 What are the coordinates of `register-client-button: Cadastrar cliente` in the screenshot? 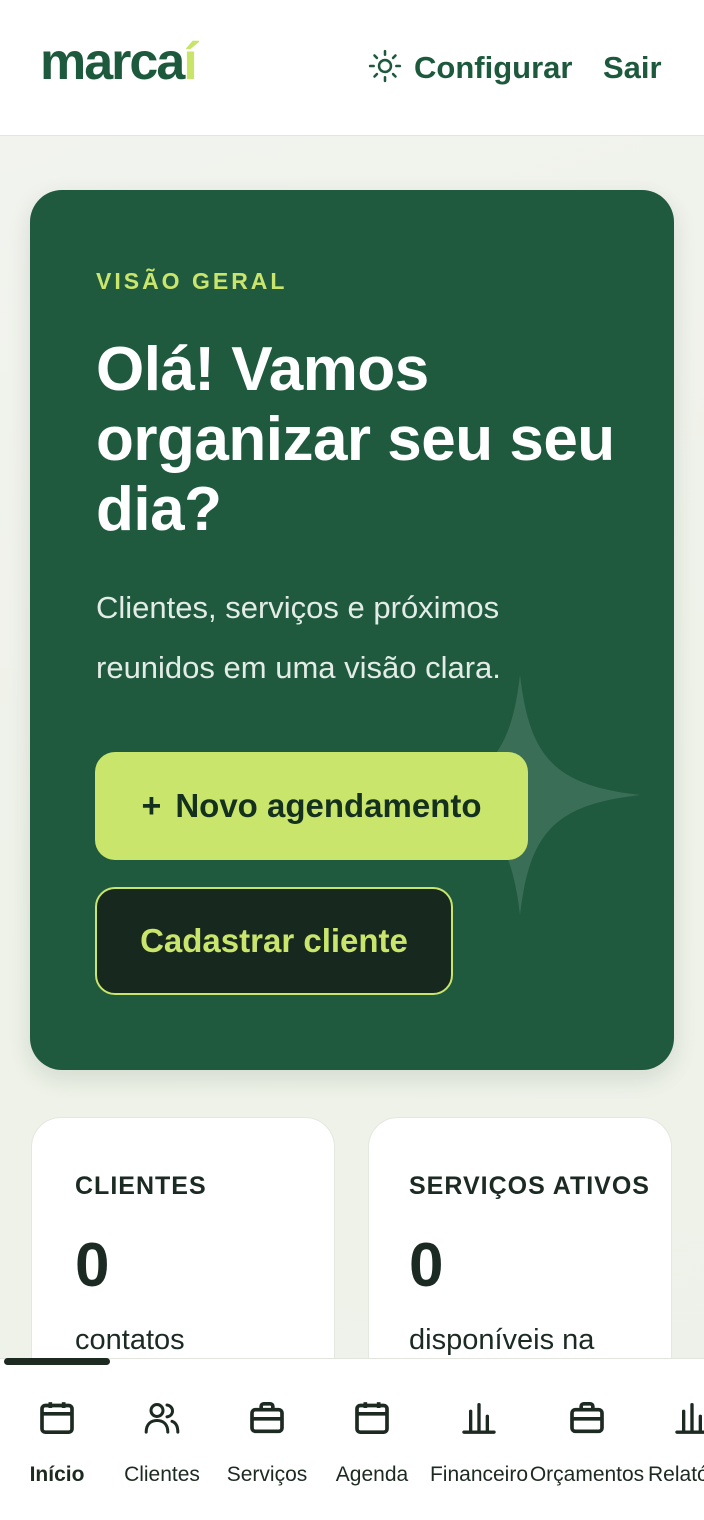 It's located at (274, 941).